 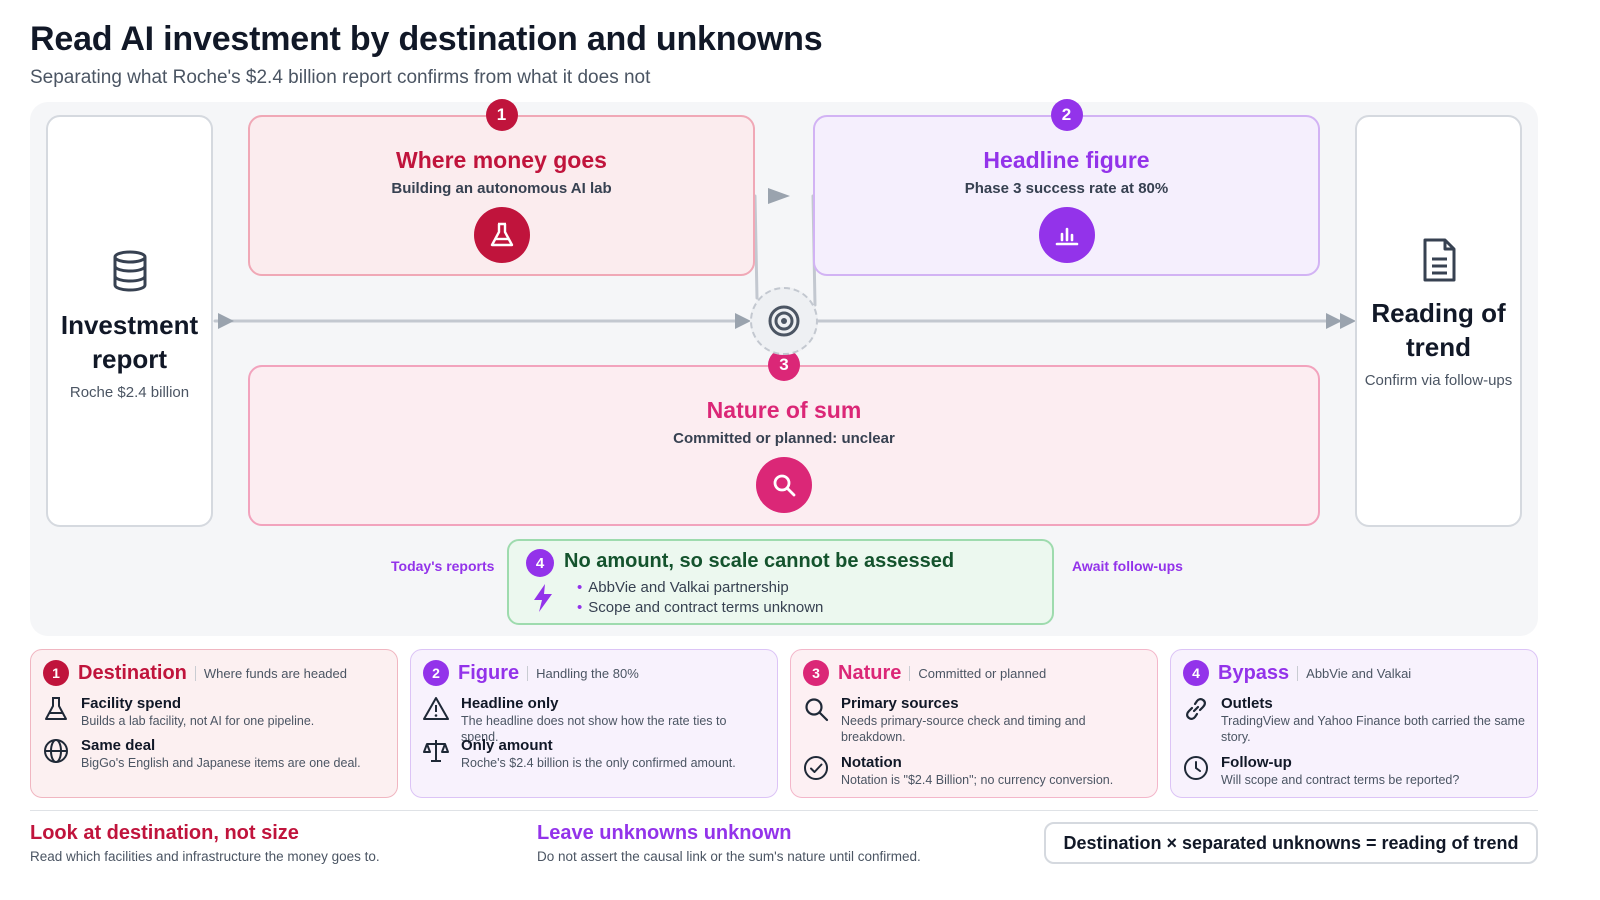 I want to click on panel-title: Destination, so click(x=132, y=672).